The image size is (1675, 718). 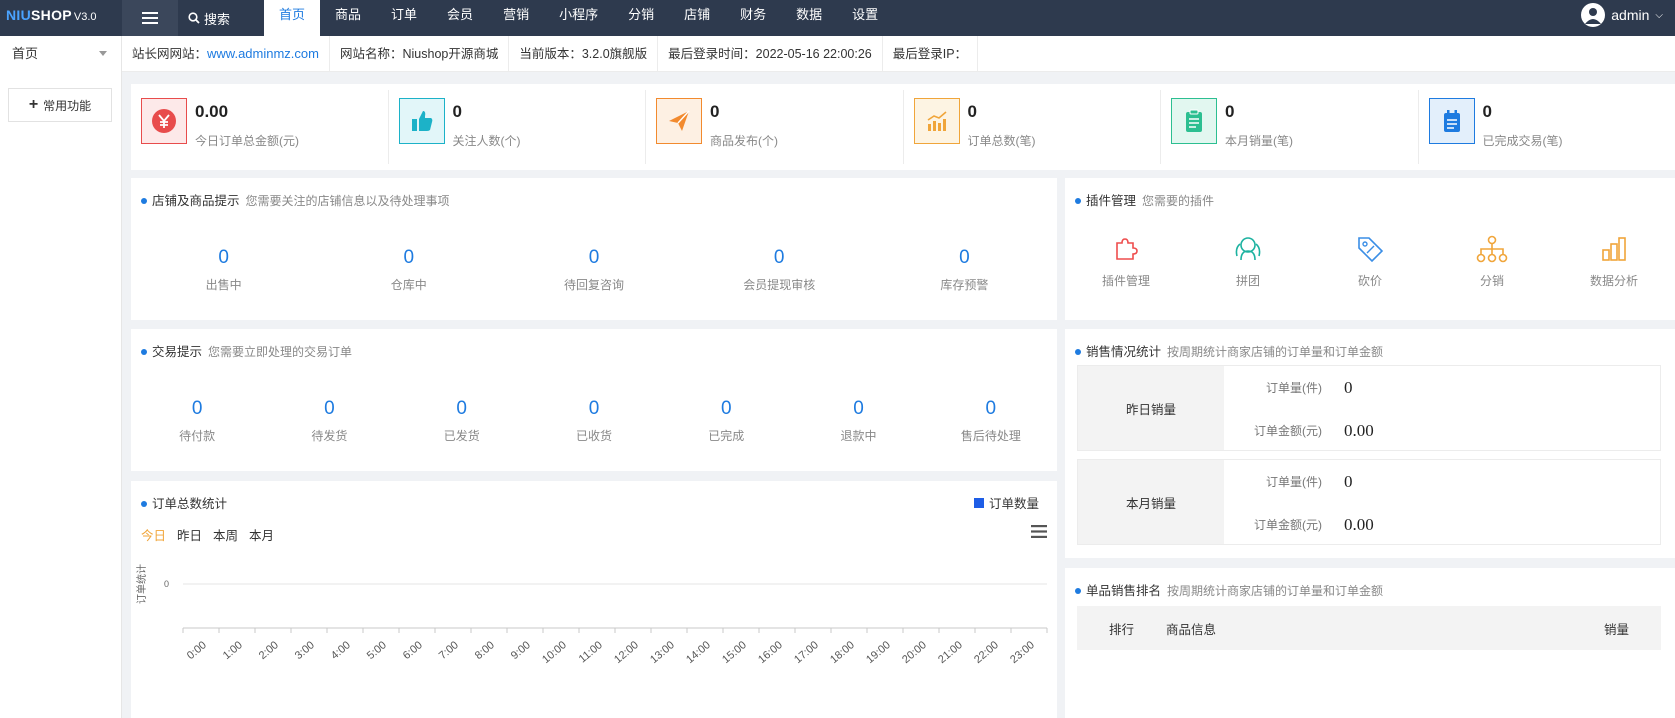 I want to click on counter-on-sale: 0 出售中, so click(x=223, y=269).